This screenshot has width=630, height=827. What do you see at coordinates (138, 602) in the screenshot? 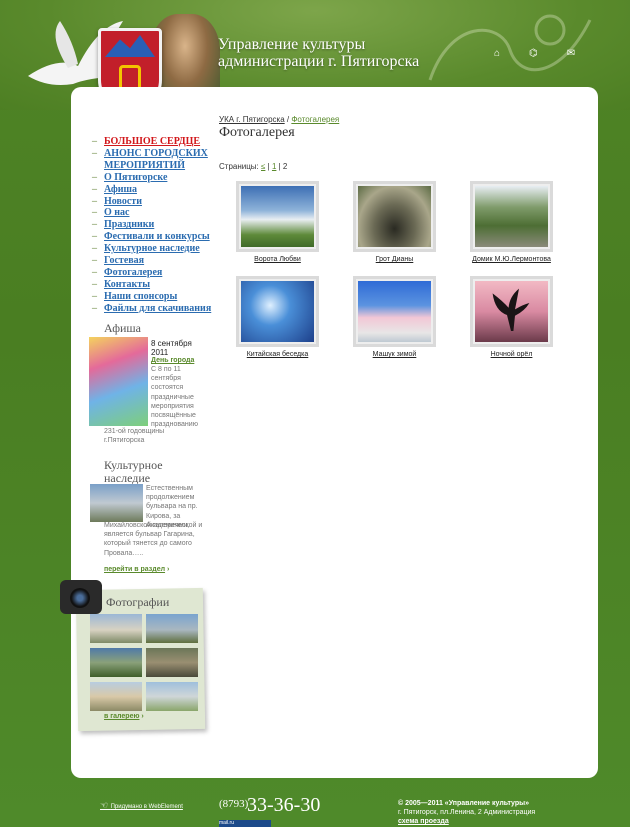
I see `photos-heading: Фотографии` at bounding box center [138, 602].